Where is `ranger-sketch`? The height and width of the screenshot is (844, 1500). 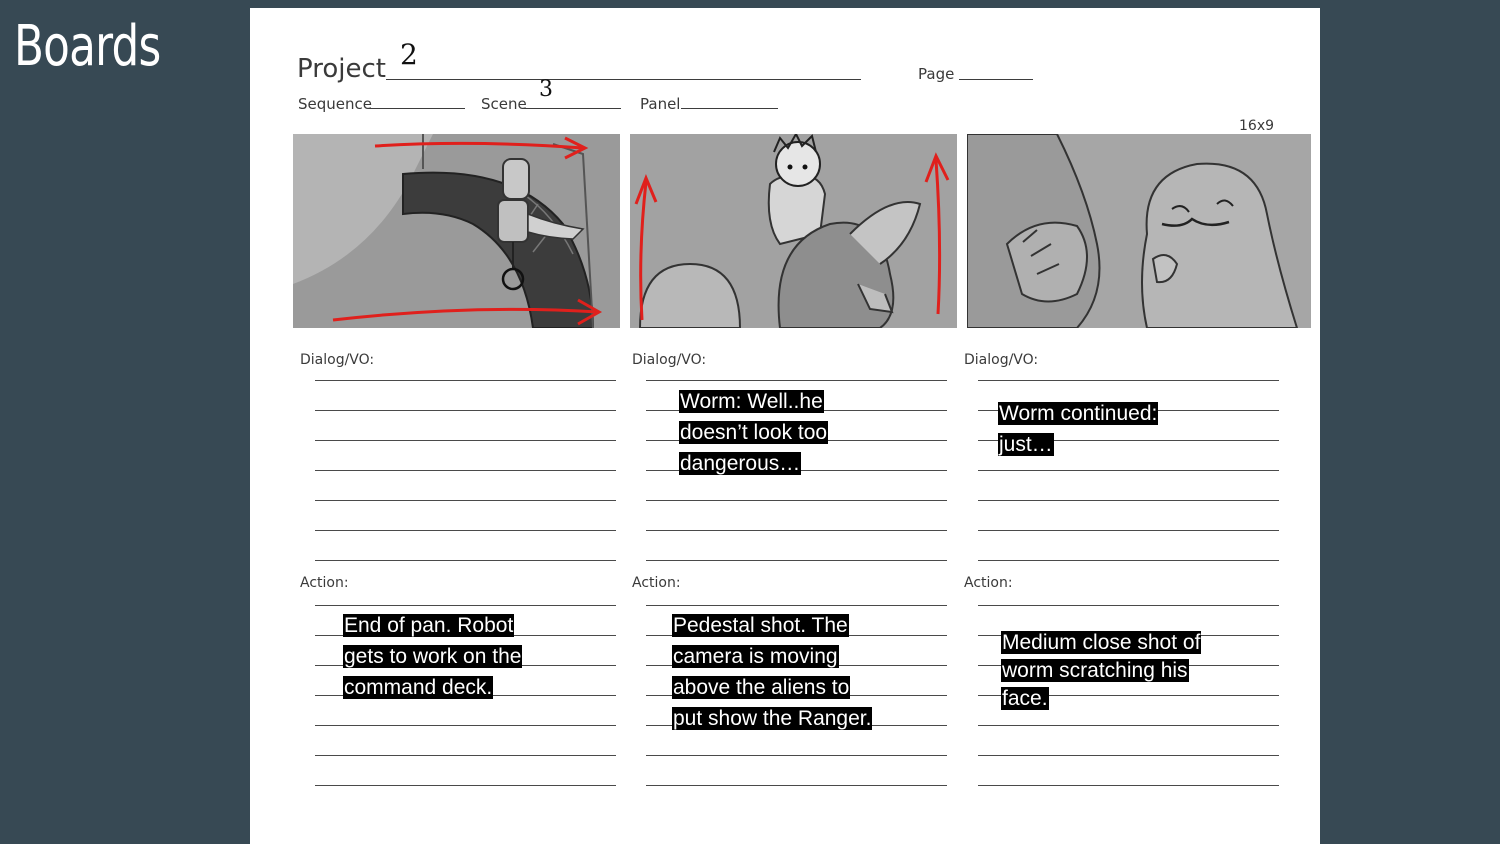 ranger-sketch is located at coordinates (793, 231).